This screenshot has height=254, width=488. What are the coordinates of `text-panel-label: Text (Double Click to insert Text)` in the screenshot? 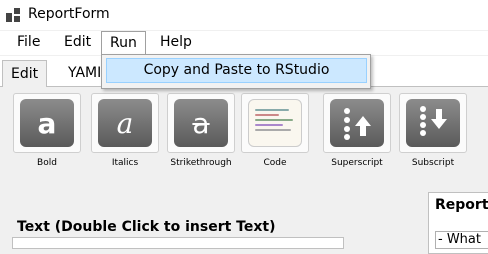 It's located at (146, 227).